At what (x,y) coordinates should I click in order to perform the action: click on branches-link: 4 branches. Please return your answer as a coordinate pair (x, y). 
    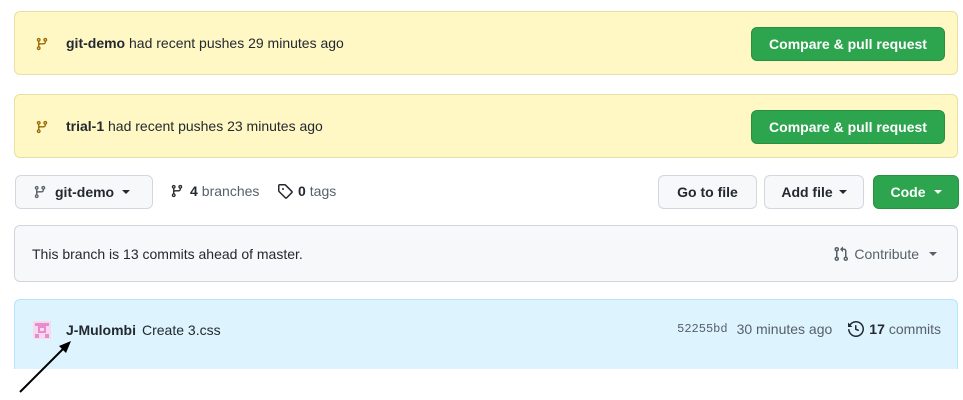
    Looking at the image, I should click on (214, 191).